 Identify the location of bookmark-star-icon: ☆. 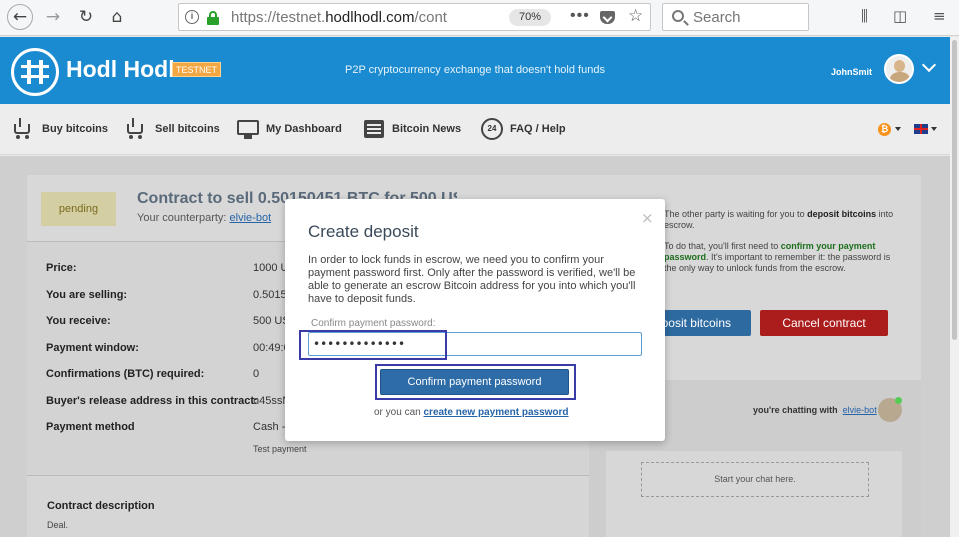
(635, 16).